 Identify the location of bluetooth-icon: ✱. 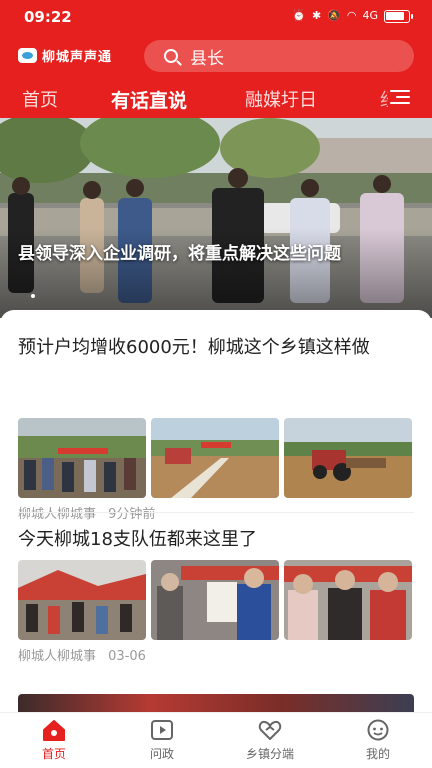
(316, 15).